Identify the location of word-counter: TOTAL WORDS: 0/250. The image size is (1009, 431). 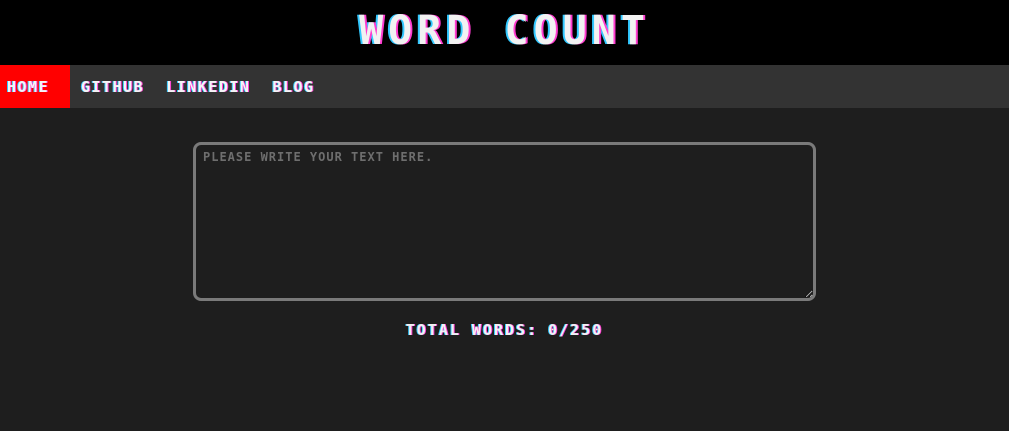
(505, 330).